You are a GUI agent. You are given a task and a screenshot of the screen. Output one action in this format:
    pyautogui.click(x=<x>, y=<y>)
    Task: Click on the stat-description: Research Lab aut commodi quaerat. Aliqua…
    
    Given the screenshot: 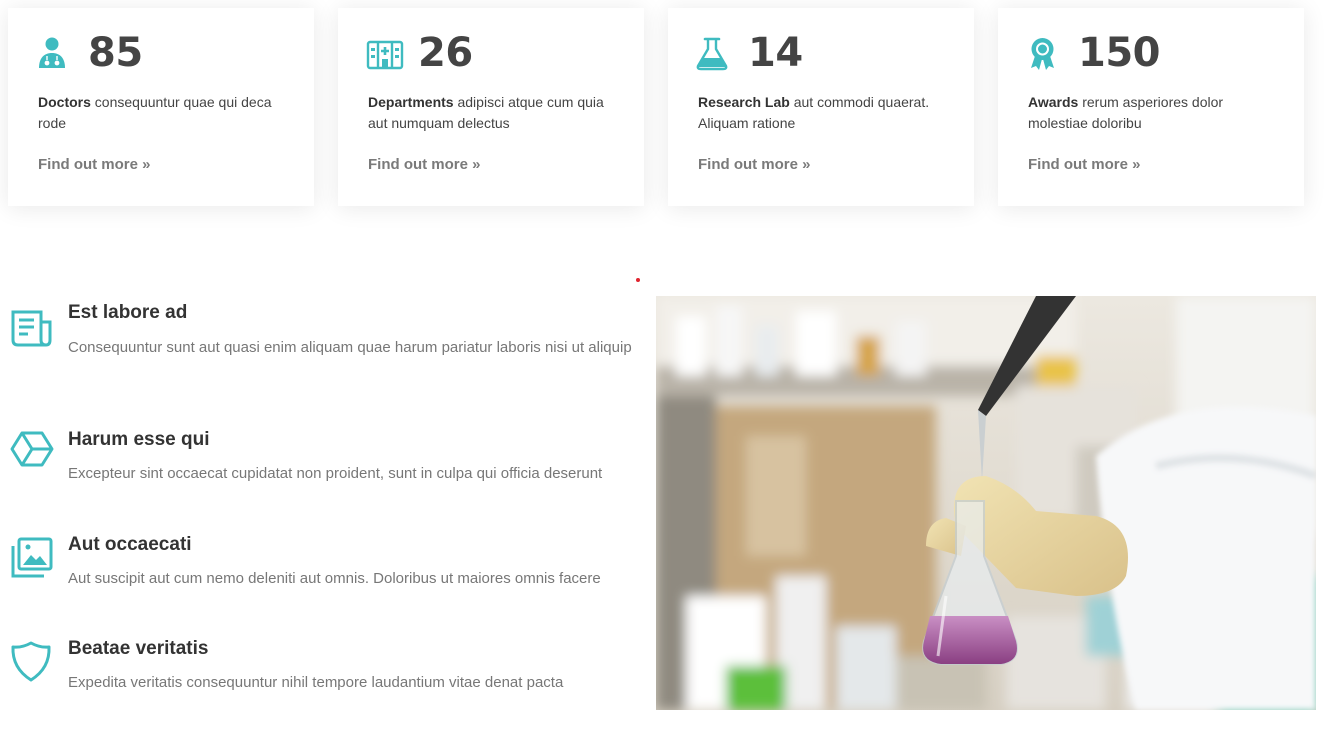 What is the action you would take?
    pyautogui.click(x=823, y=113)
    